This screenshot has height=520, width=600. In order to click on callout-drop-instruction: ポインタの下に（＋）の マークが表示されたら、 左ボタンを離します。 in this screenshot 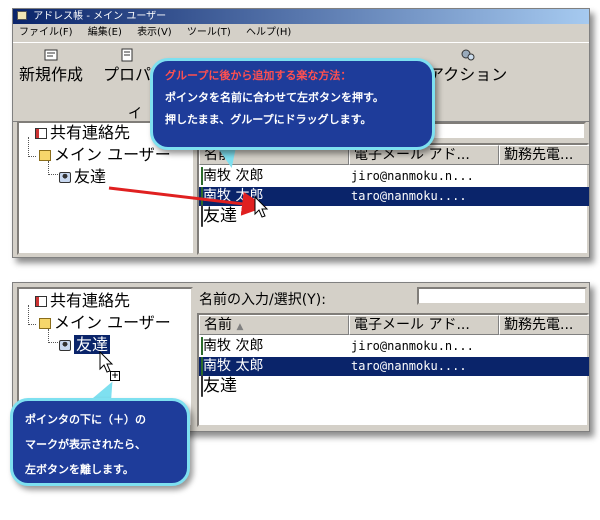, I will do `click(100, 442)`.